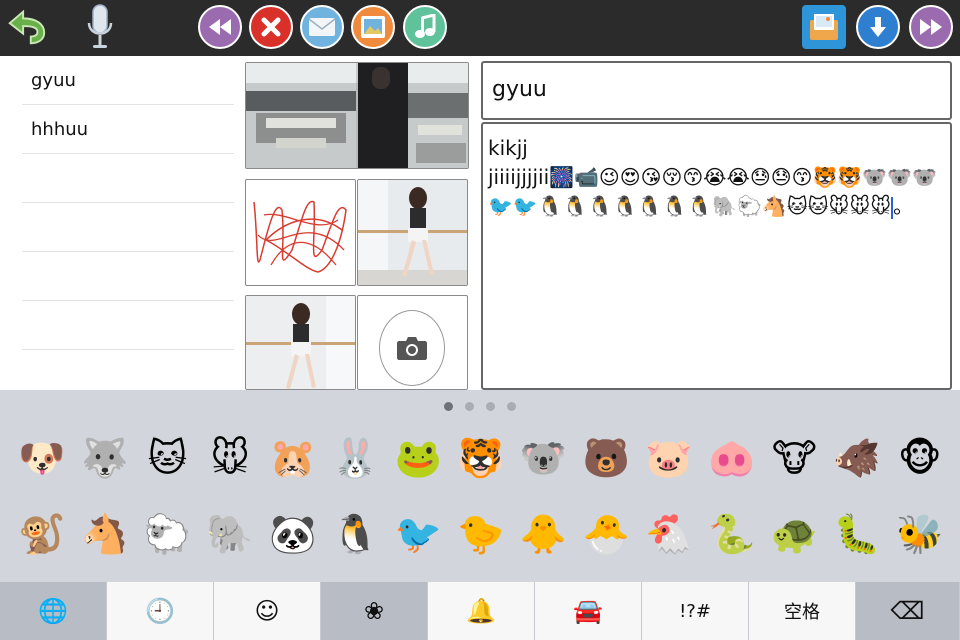 This screenshot has width=960, height=640. What do you see at coordinates (418, 458) in the screenshot?
I see `emoji-key: 🐸` at bounding box center [418, 458].